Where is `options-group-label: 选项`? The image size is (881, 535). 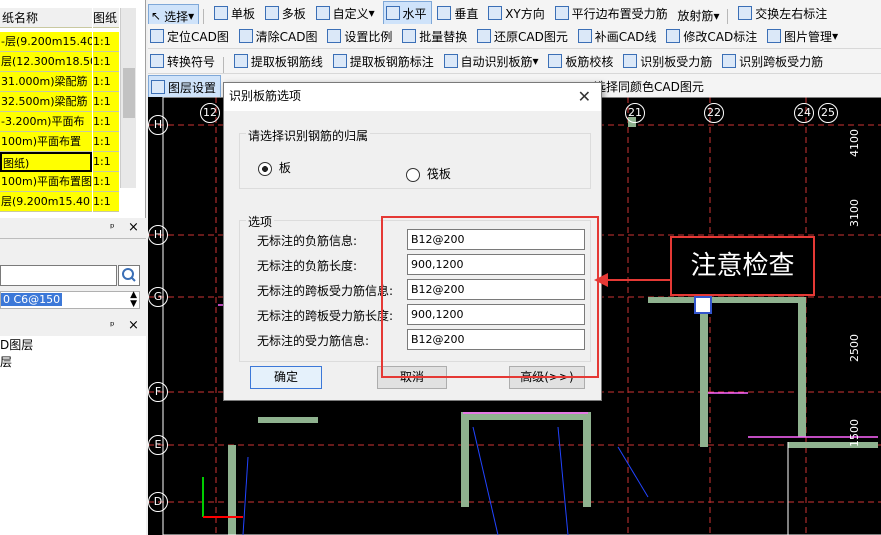
options-group-label: 选项 is located at coordinates (260, 221).